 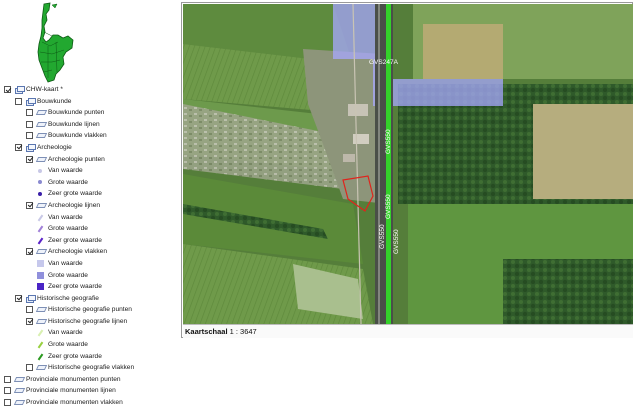 I want to click on historical-line, so click(x=388, y=164).